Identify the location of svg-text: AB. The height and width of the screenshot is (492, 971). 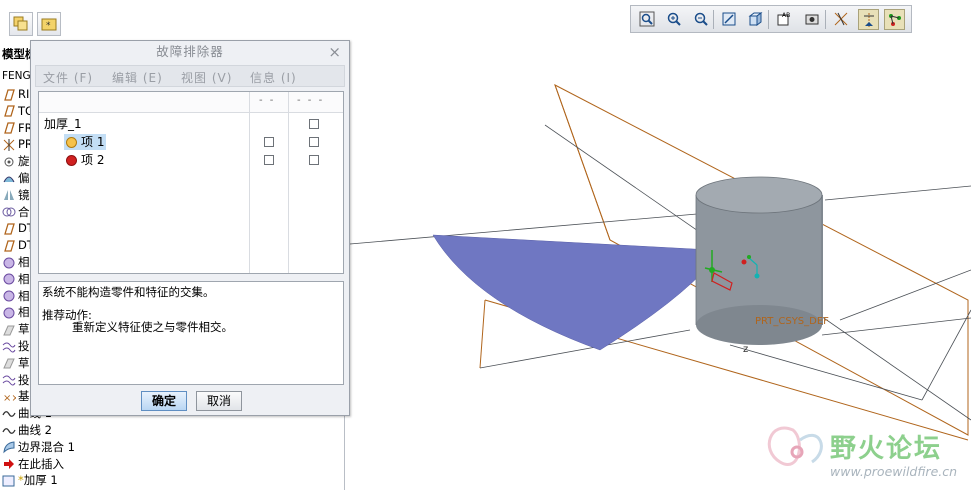
(786, 15).